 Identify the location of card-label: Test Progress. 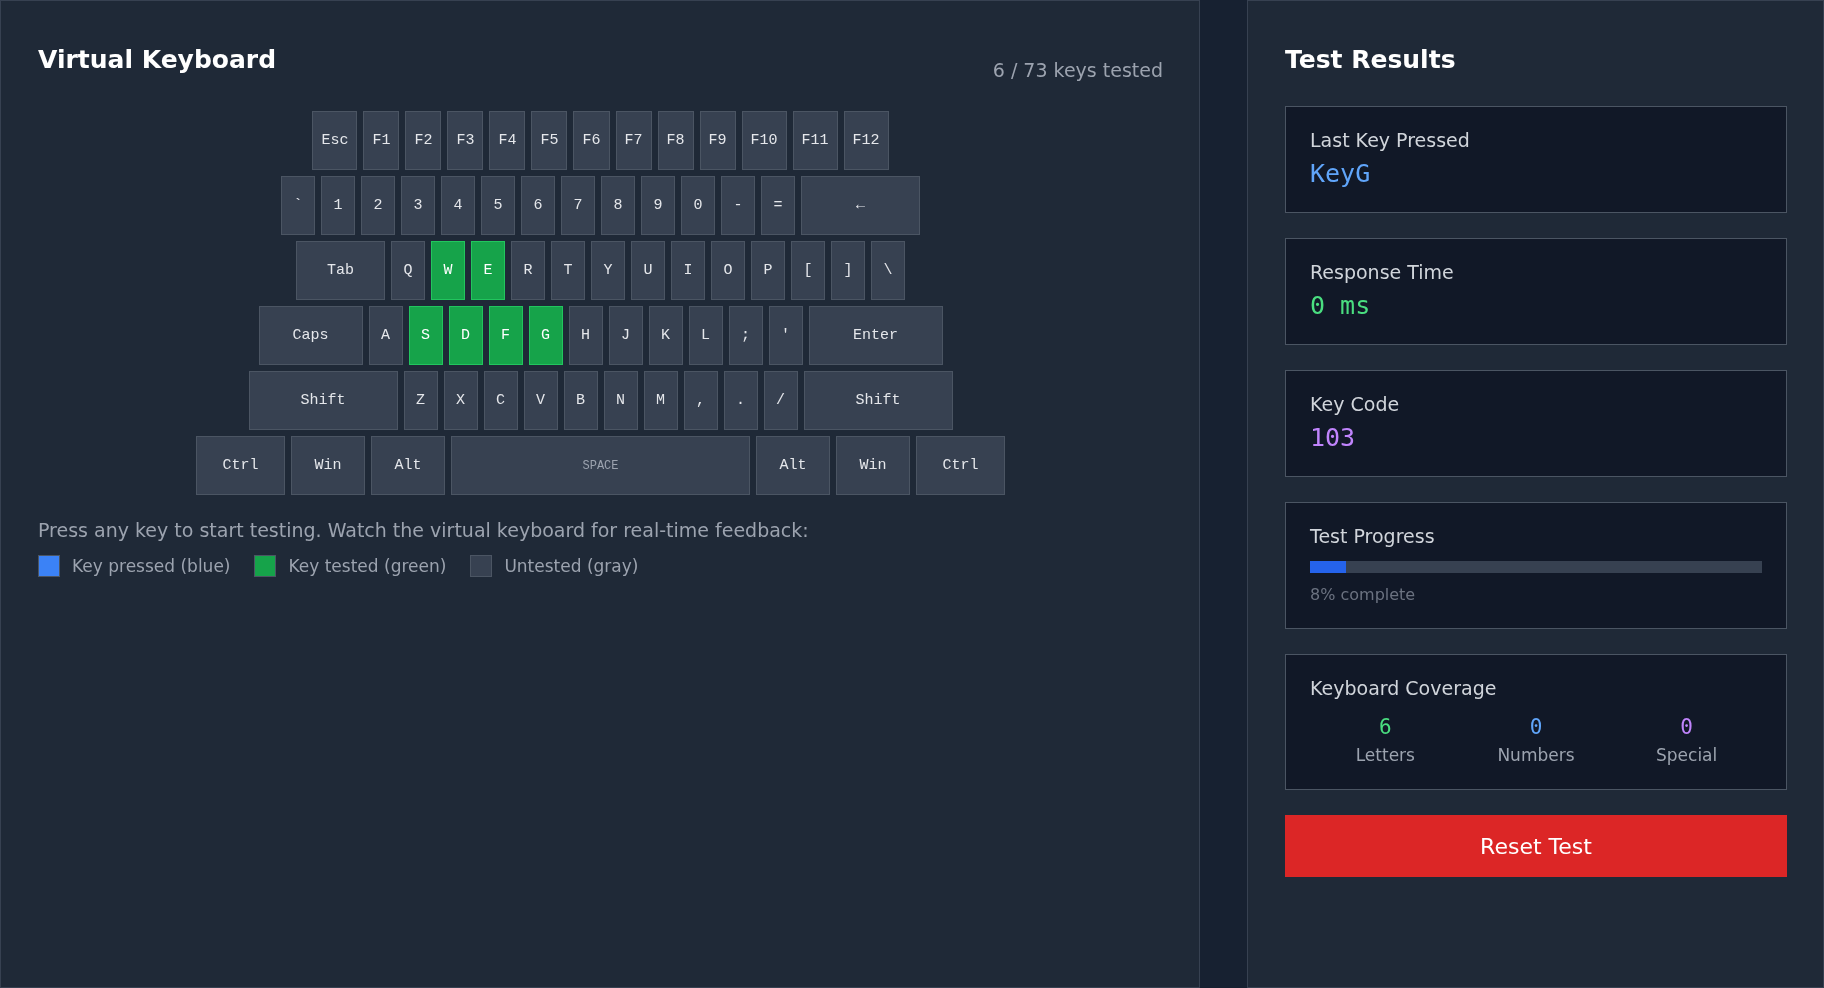
(1373, 536).